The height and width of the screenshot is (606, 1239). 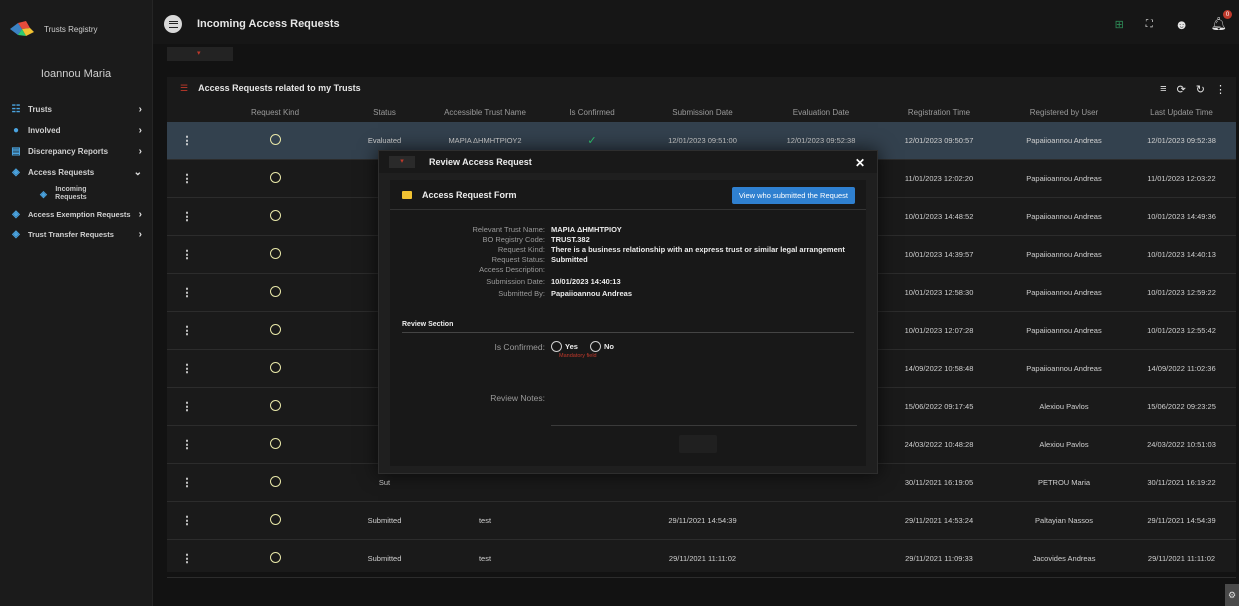 What do you see at coordinates (1182, 24) in the screenshot?
I see `account-icon: ☻` at bounding box center [1182, 24].